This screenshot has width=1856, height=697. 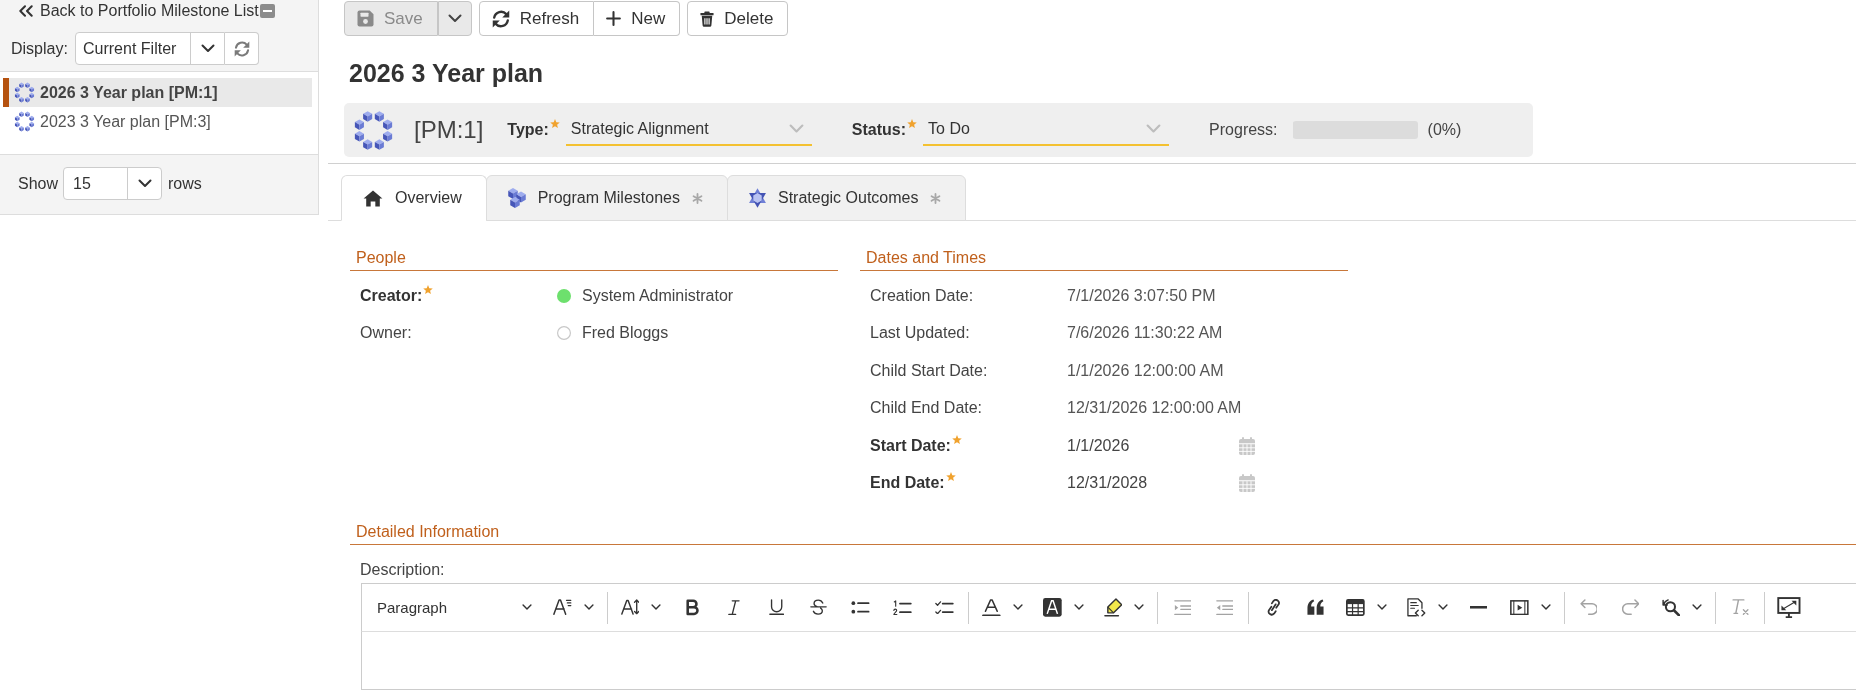 I want to click on home-icon, so click(x=373, y=198).